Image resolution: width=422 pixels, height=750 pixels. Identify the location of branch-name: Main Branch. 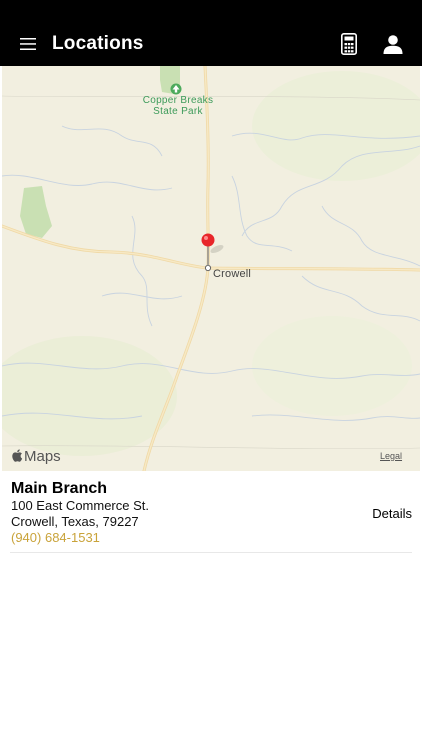
(59, 488).